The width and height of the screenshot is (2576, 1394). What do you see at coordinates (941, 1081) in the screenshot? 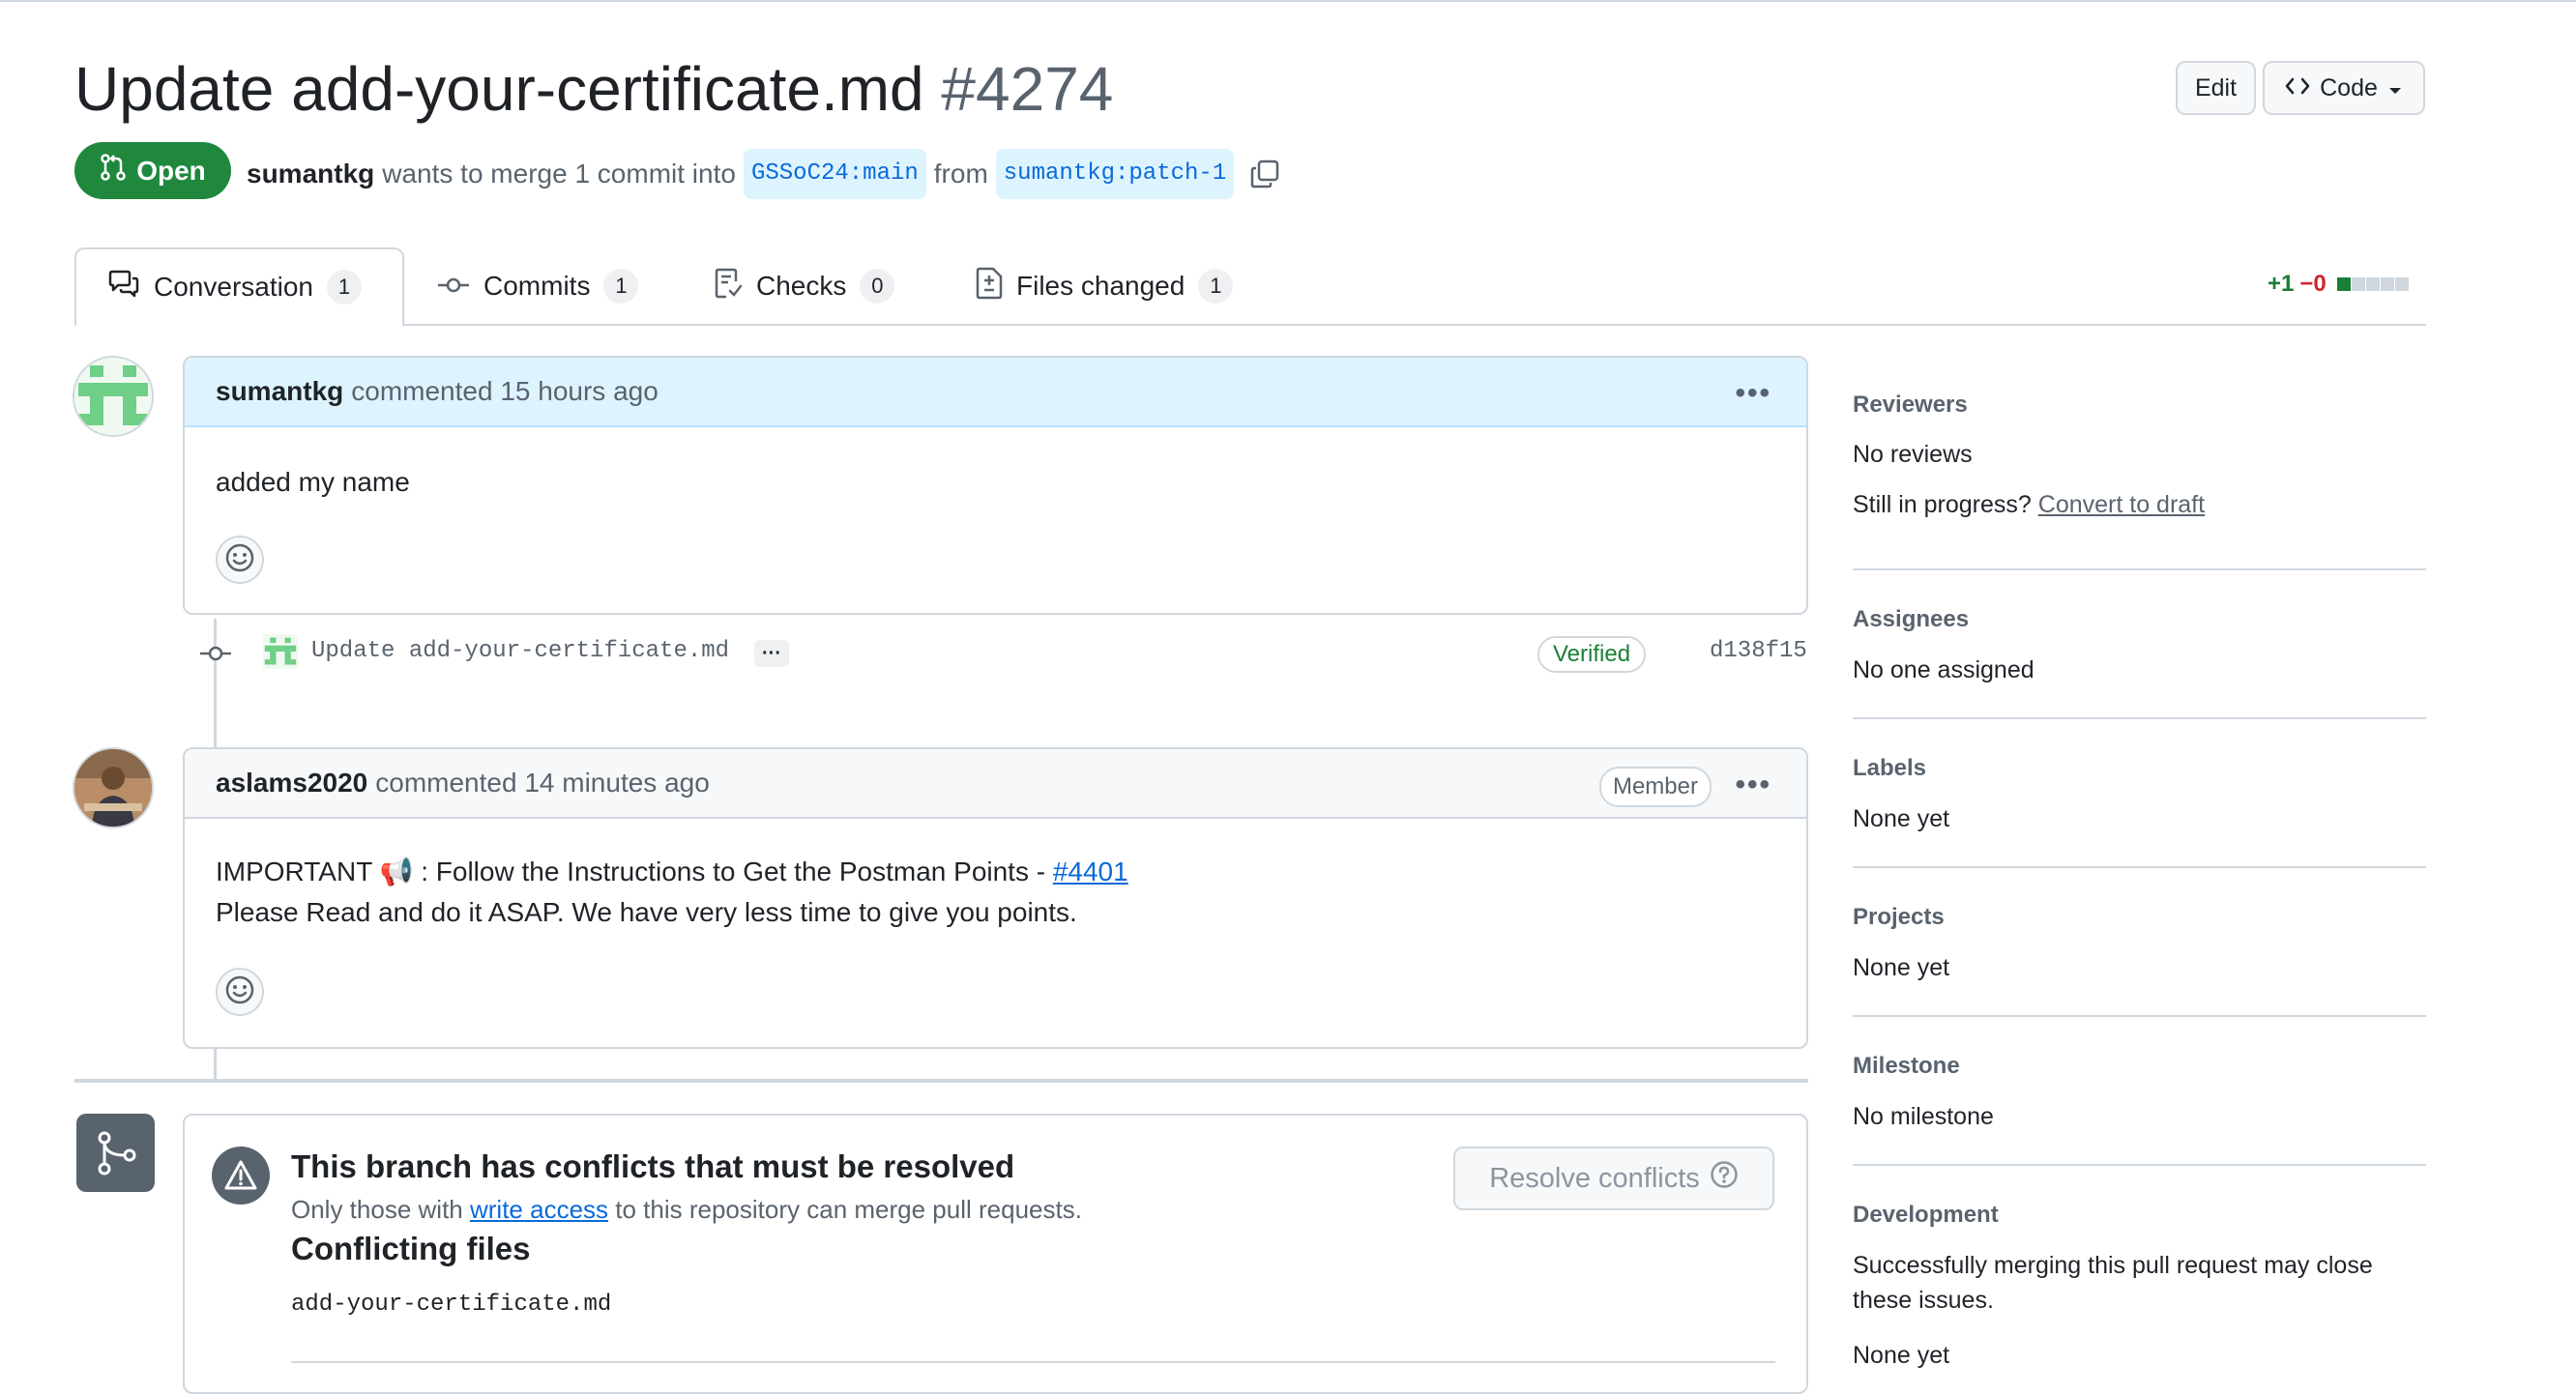
I see `timeline-separator` at bounding box center [941, 1081].